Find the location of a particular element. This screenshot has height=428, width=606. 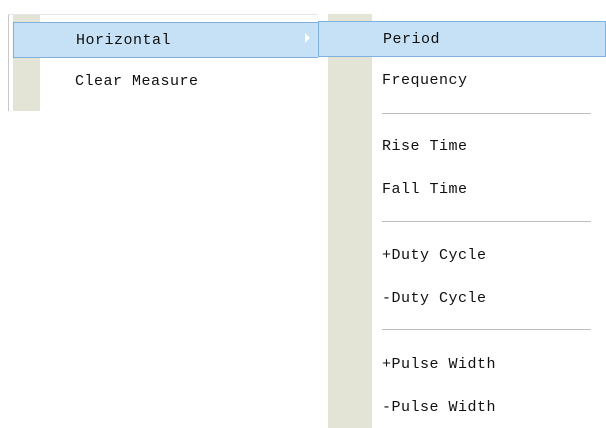

menu-item-clear-measure: Clear Measure is located at coordinates (166, 82).